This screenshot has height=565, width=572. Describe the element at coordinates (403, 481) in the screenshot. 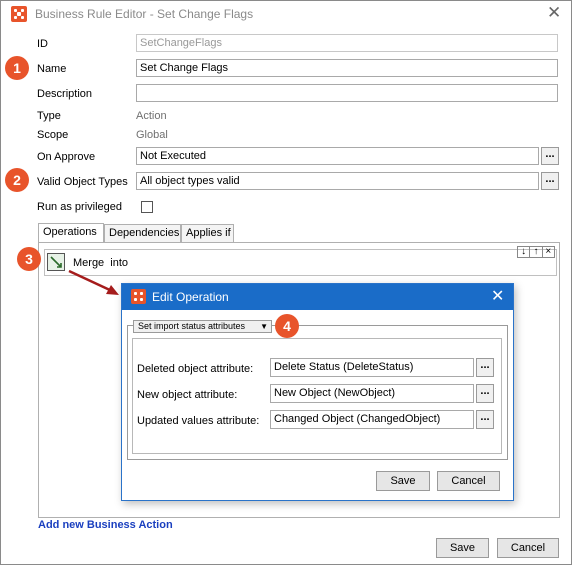

I see `dialog-save-button: Save` at that location.